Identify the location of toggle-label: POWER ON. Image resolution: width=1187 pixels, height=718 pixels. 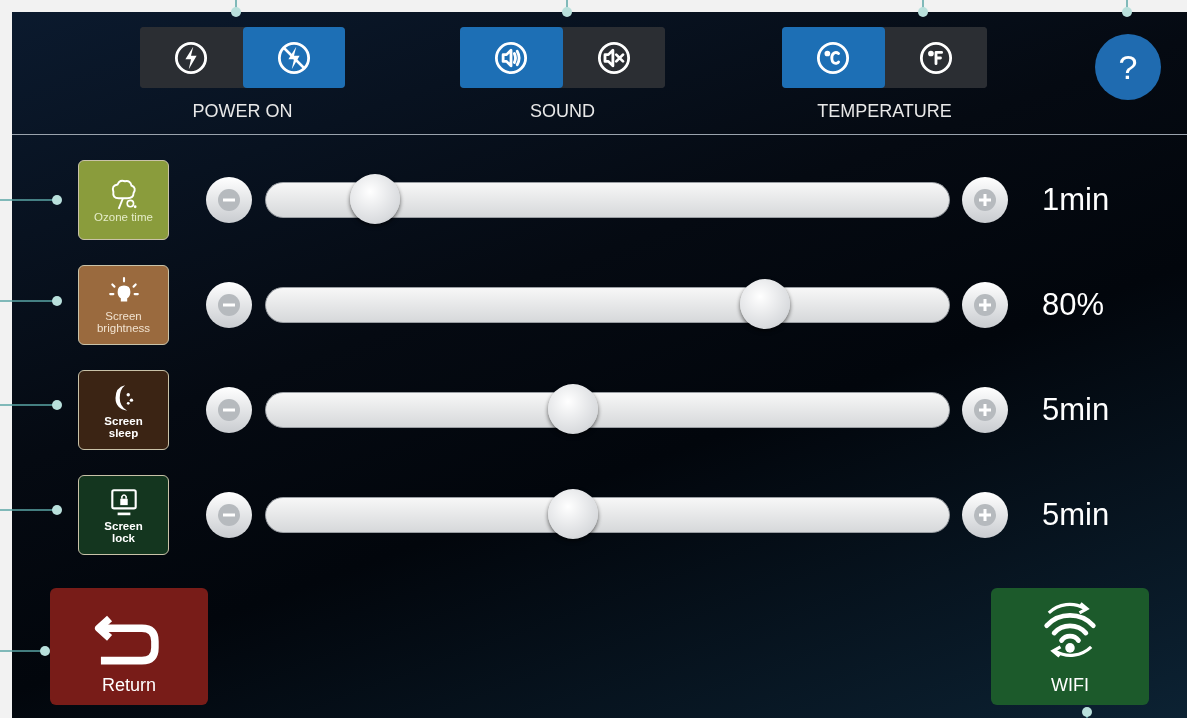
(242, 111).